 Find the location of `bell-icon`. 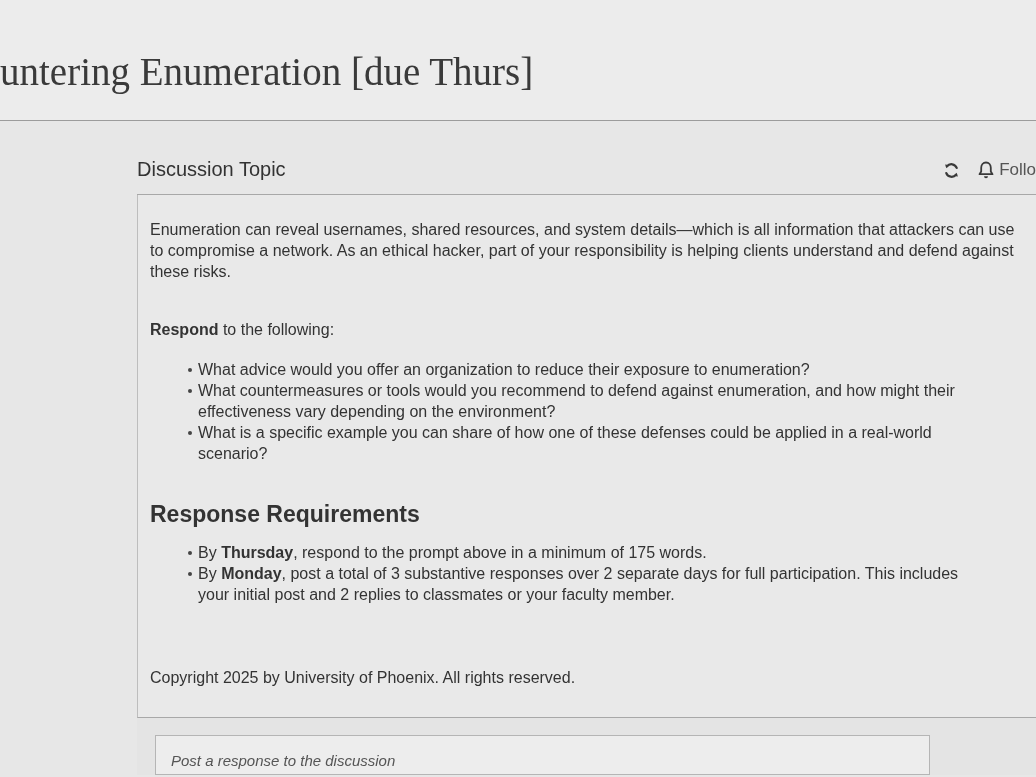

bell-icon is located at coordinates (986, 170).